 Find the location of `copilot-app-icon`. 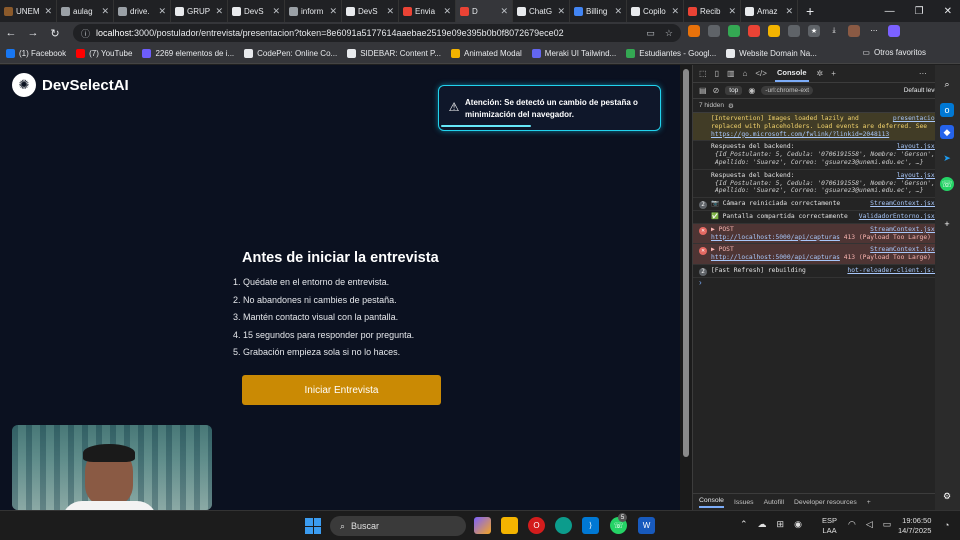

copilot-app-icon is located at coordinates (482, 525).